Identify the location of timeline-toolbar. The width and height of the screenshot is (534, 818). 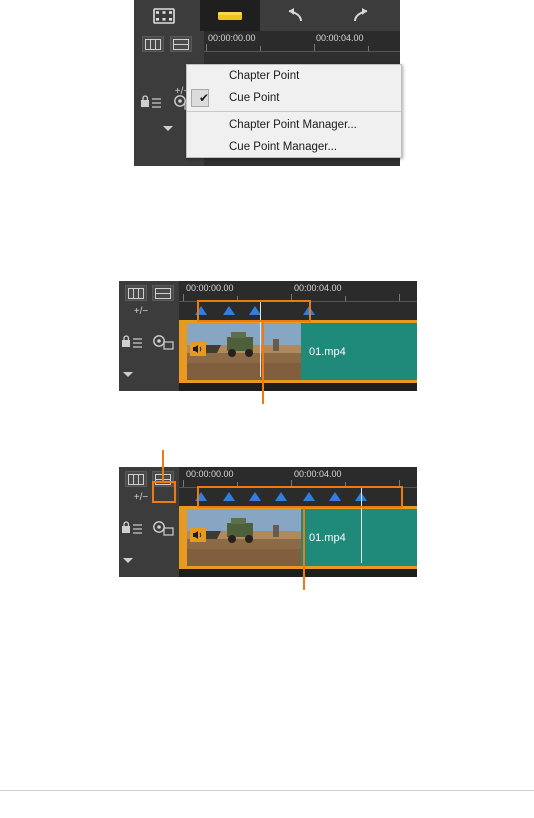
(267, 17).